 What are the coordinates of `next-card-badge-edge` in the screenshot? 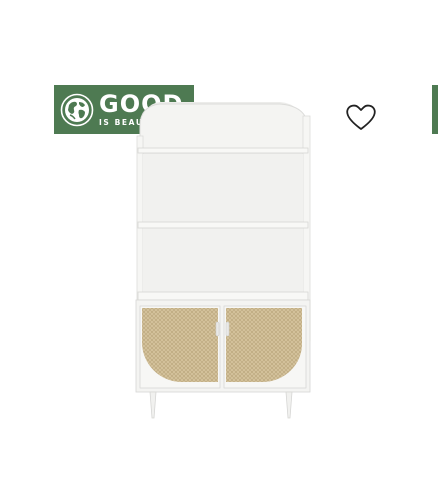 It's located at (435, 109).